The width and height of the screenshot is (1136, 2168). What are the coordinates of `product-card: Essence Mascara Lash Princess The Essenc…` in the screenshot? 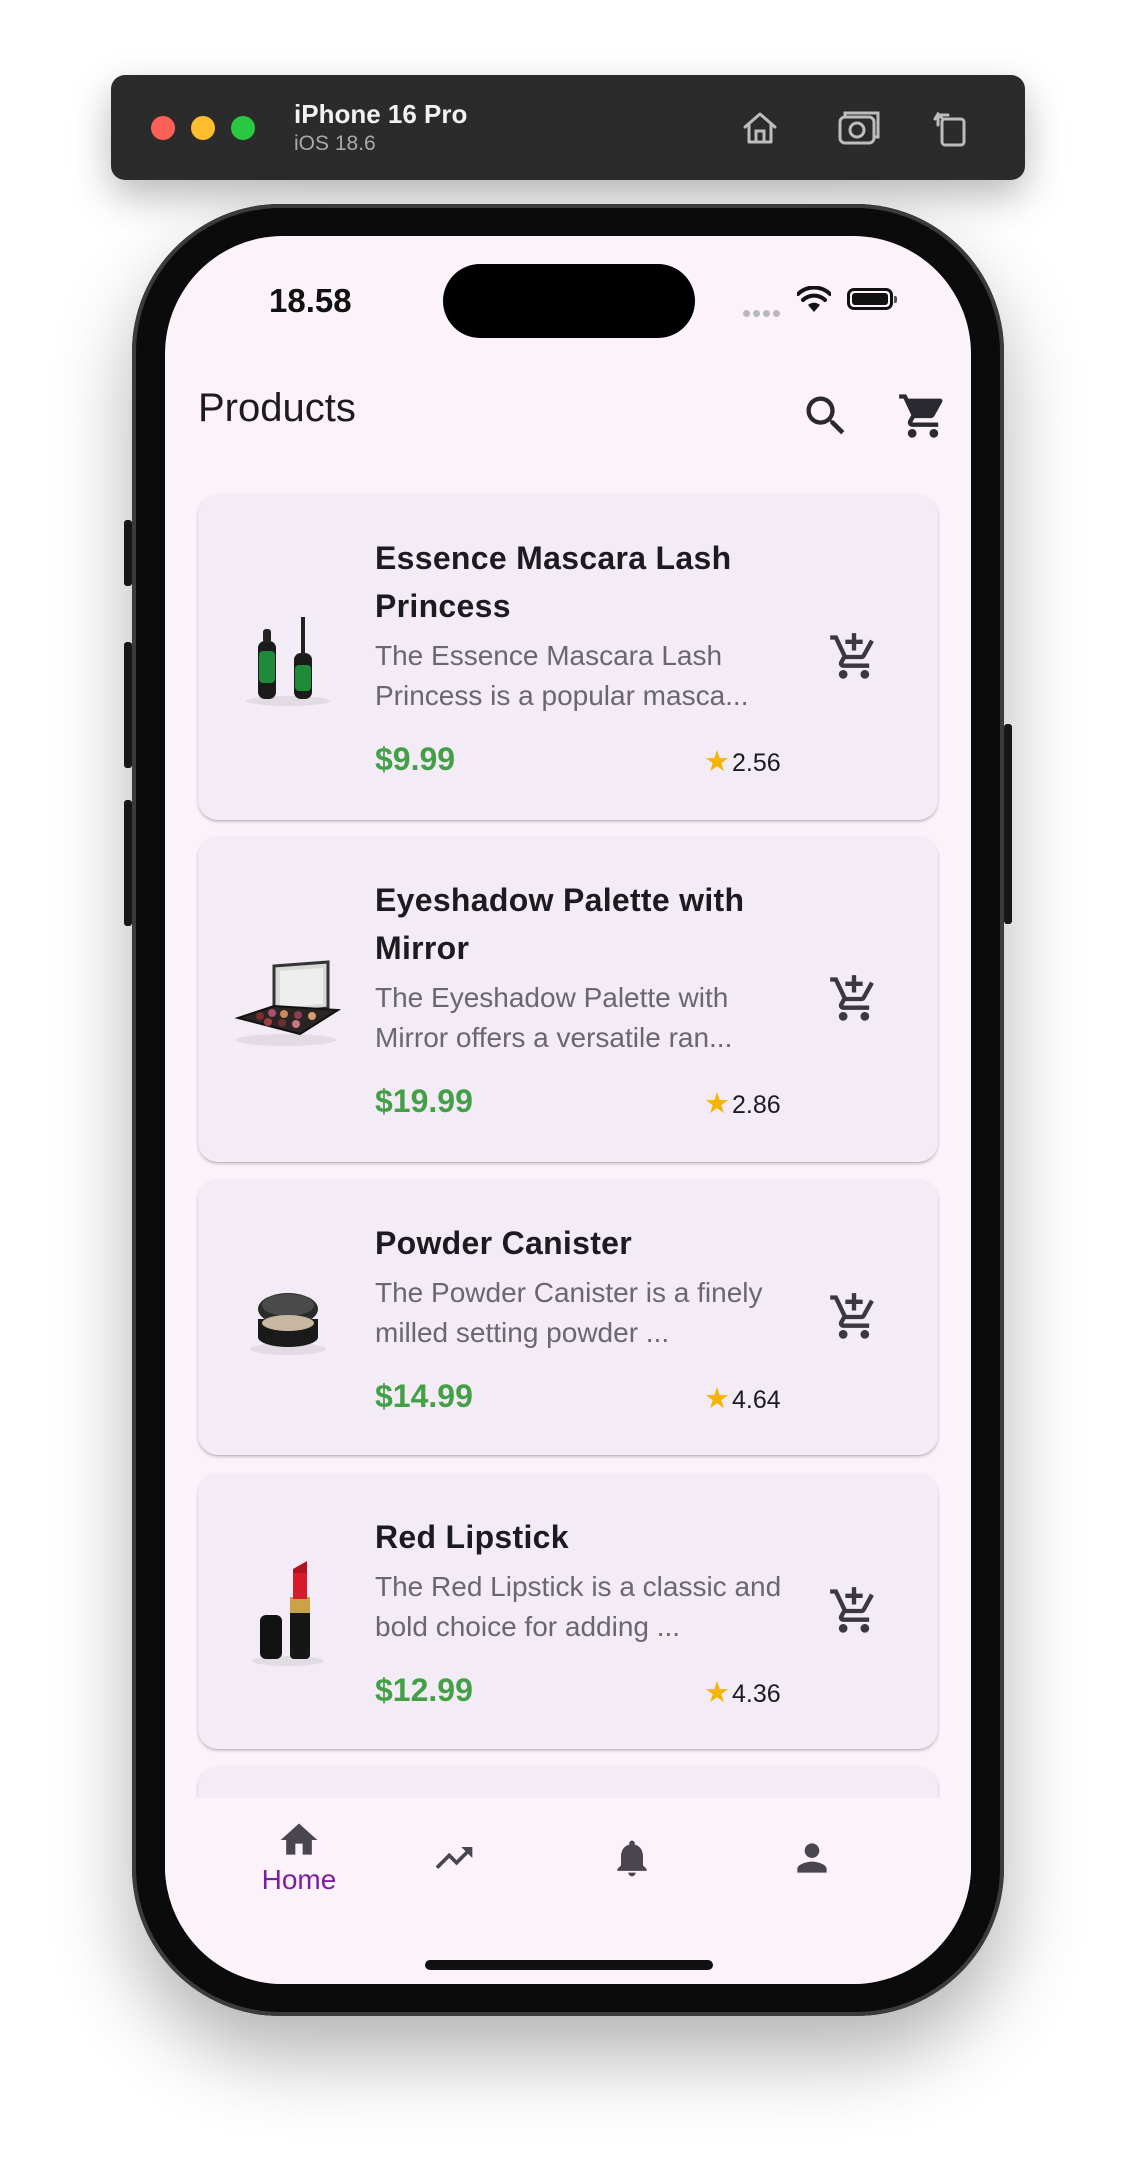 It's located at (568, 657).